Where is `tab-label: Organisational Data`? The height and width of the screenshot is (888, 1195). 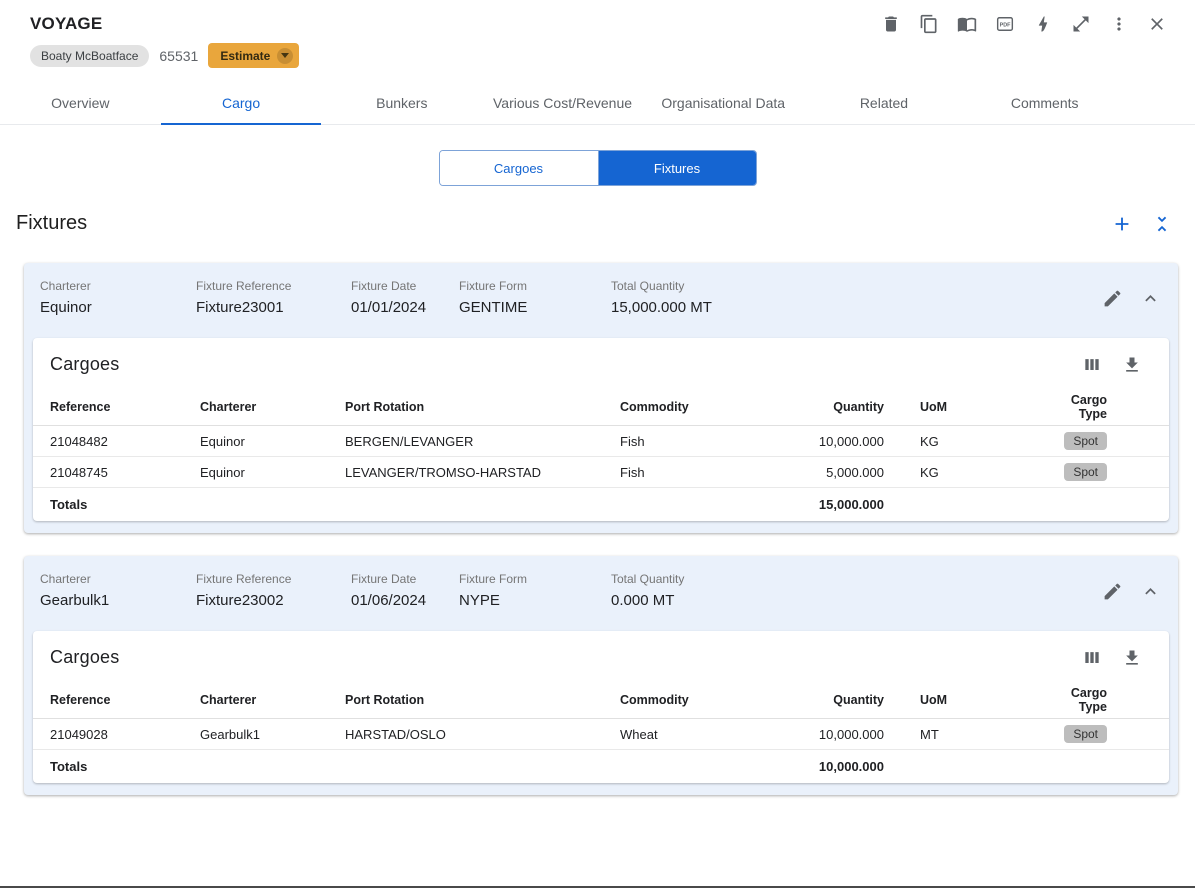 tab-label: Organisational Data is located at coordinates (723, 103).